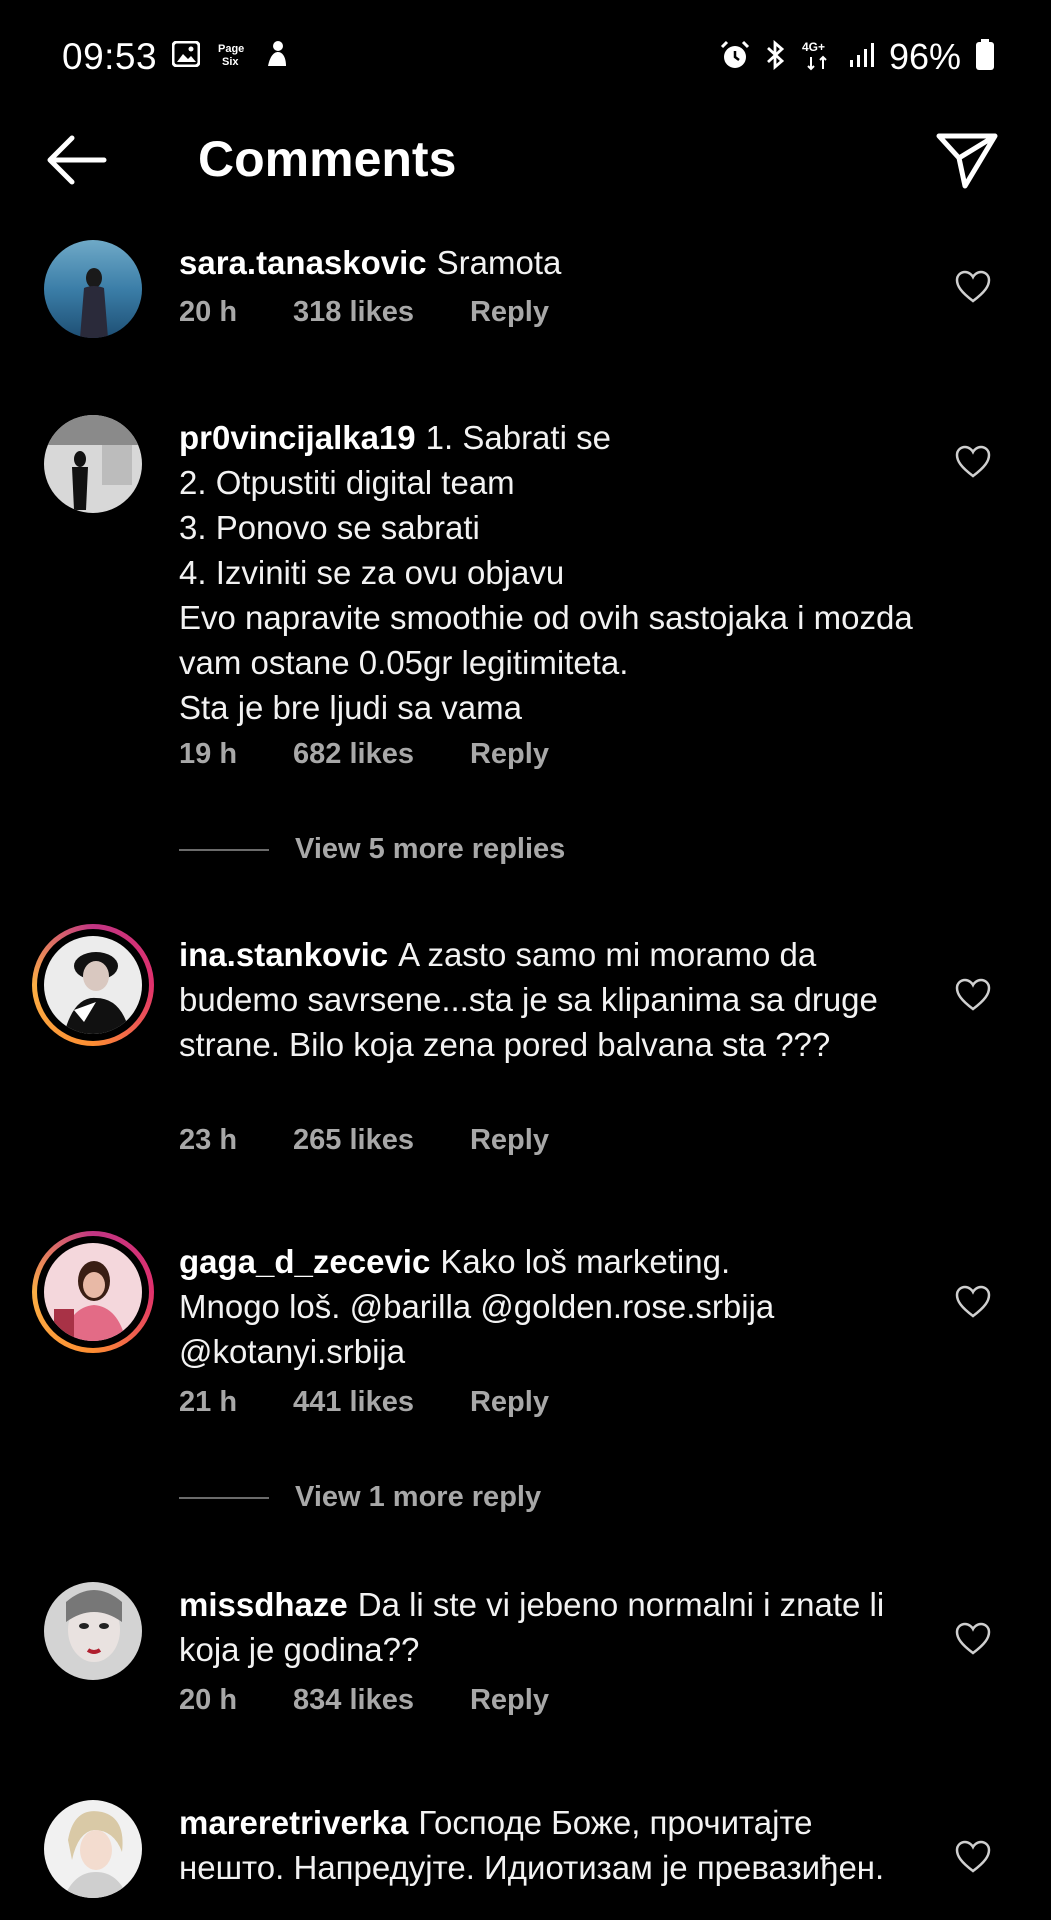  I want to click on svg-text: Page, so click(231, 49).